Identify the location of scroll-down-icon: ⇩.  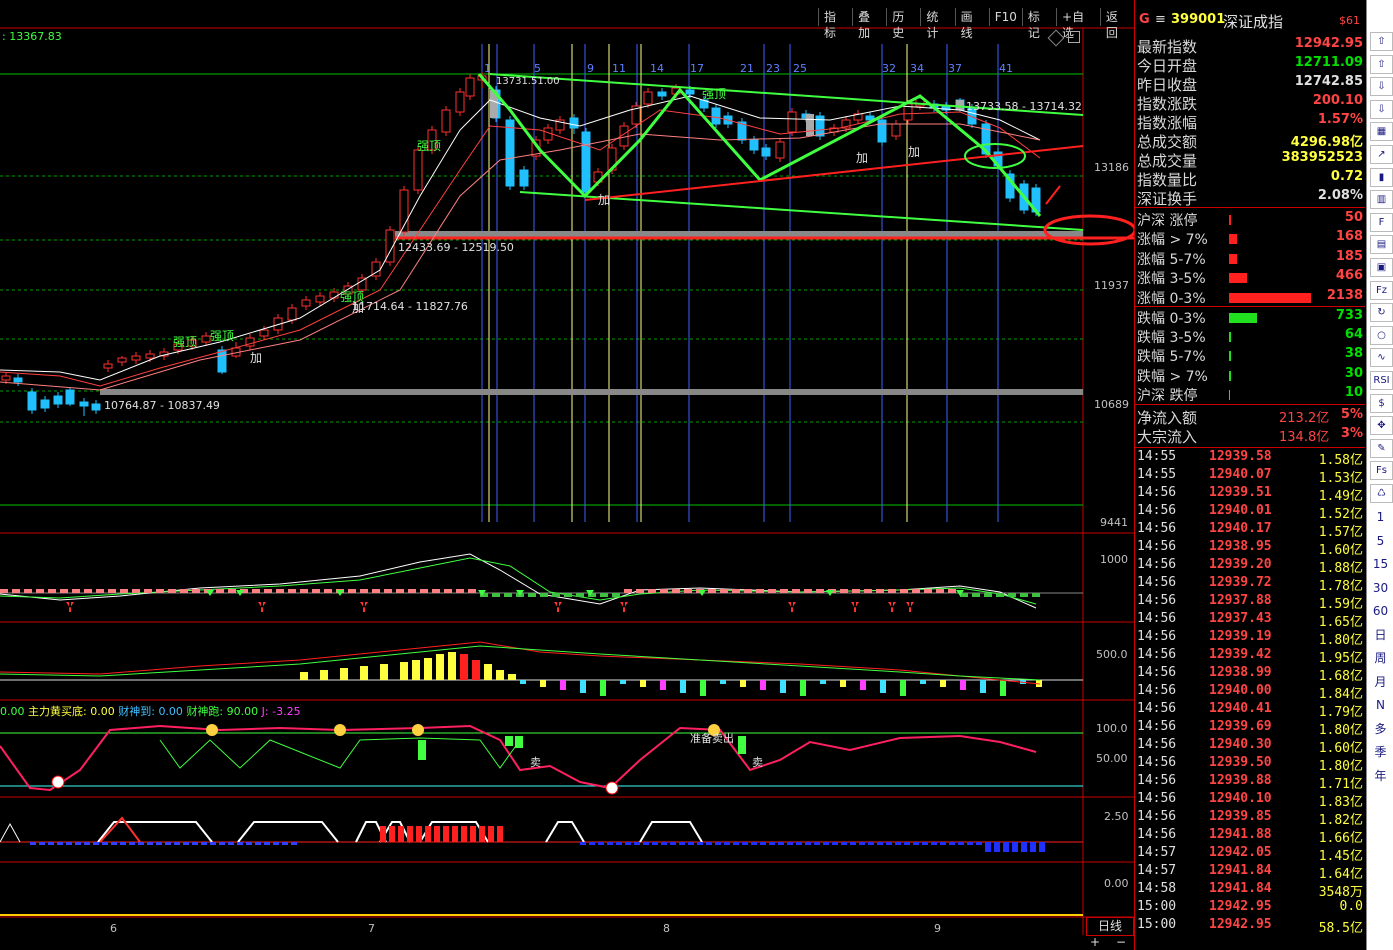
(1381, 109).